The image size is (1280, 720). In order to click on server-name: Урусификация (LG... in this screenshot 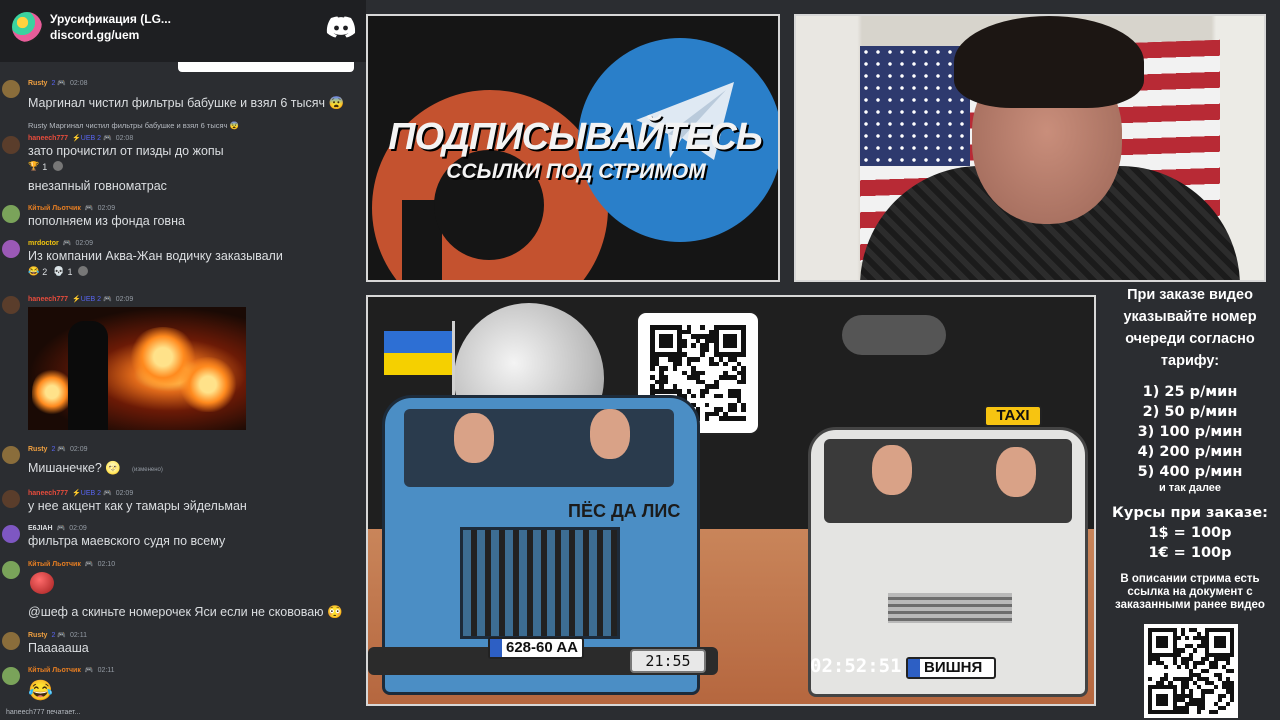, I will do `click(110, 19)`.